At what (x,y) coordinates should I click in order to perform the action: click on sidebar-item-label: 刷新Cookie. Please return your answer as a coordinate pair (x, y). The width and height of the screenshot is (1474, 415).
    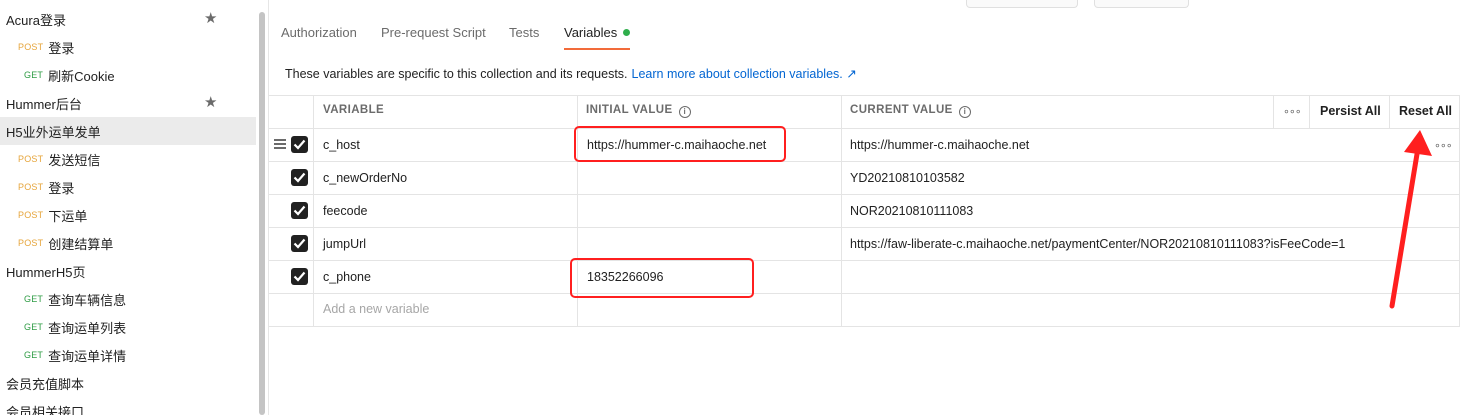
    Looking at the image, I should click on (81, 76).